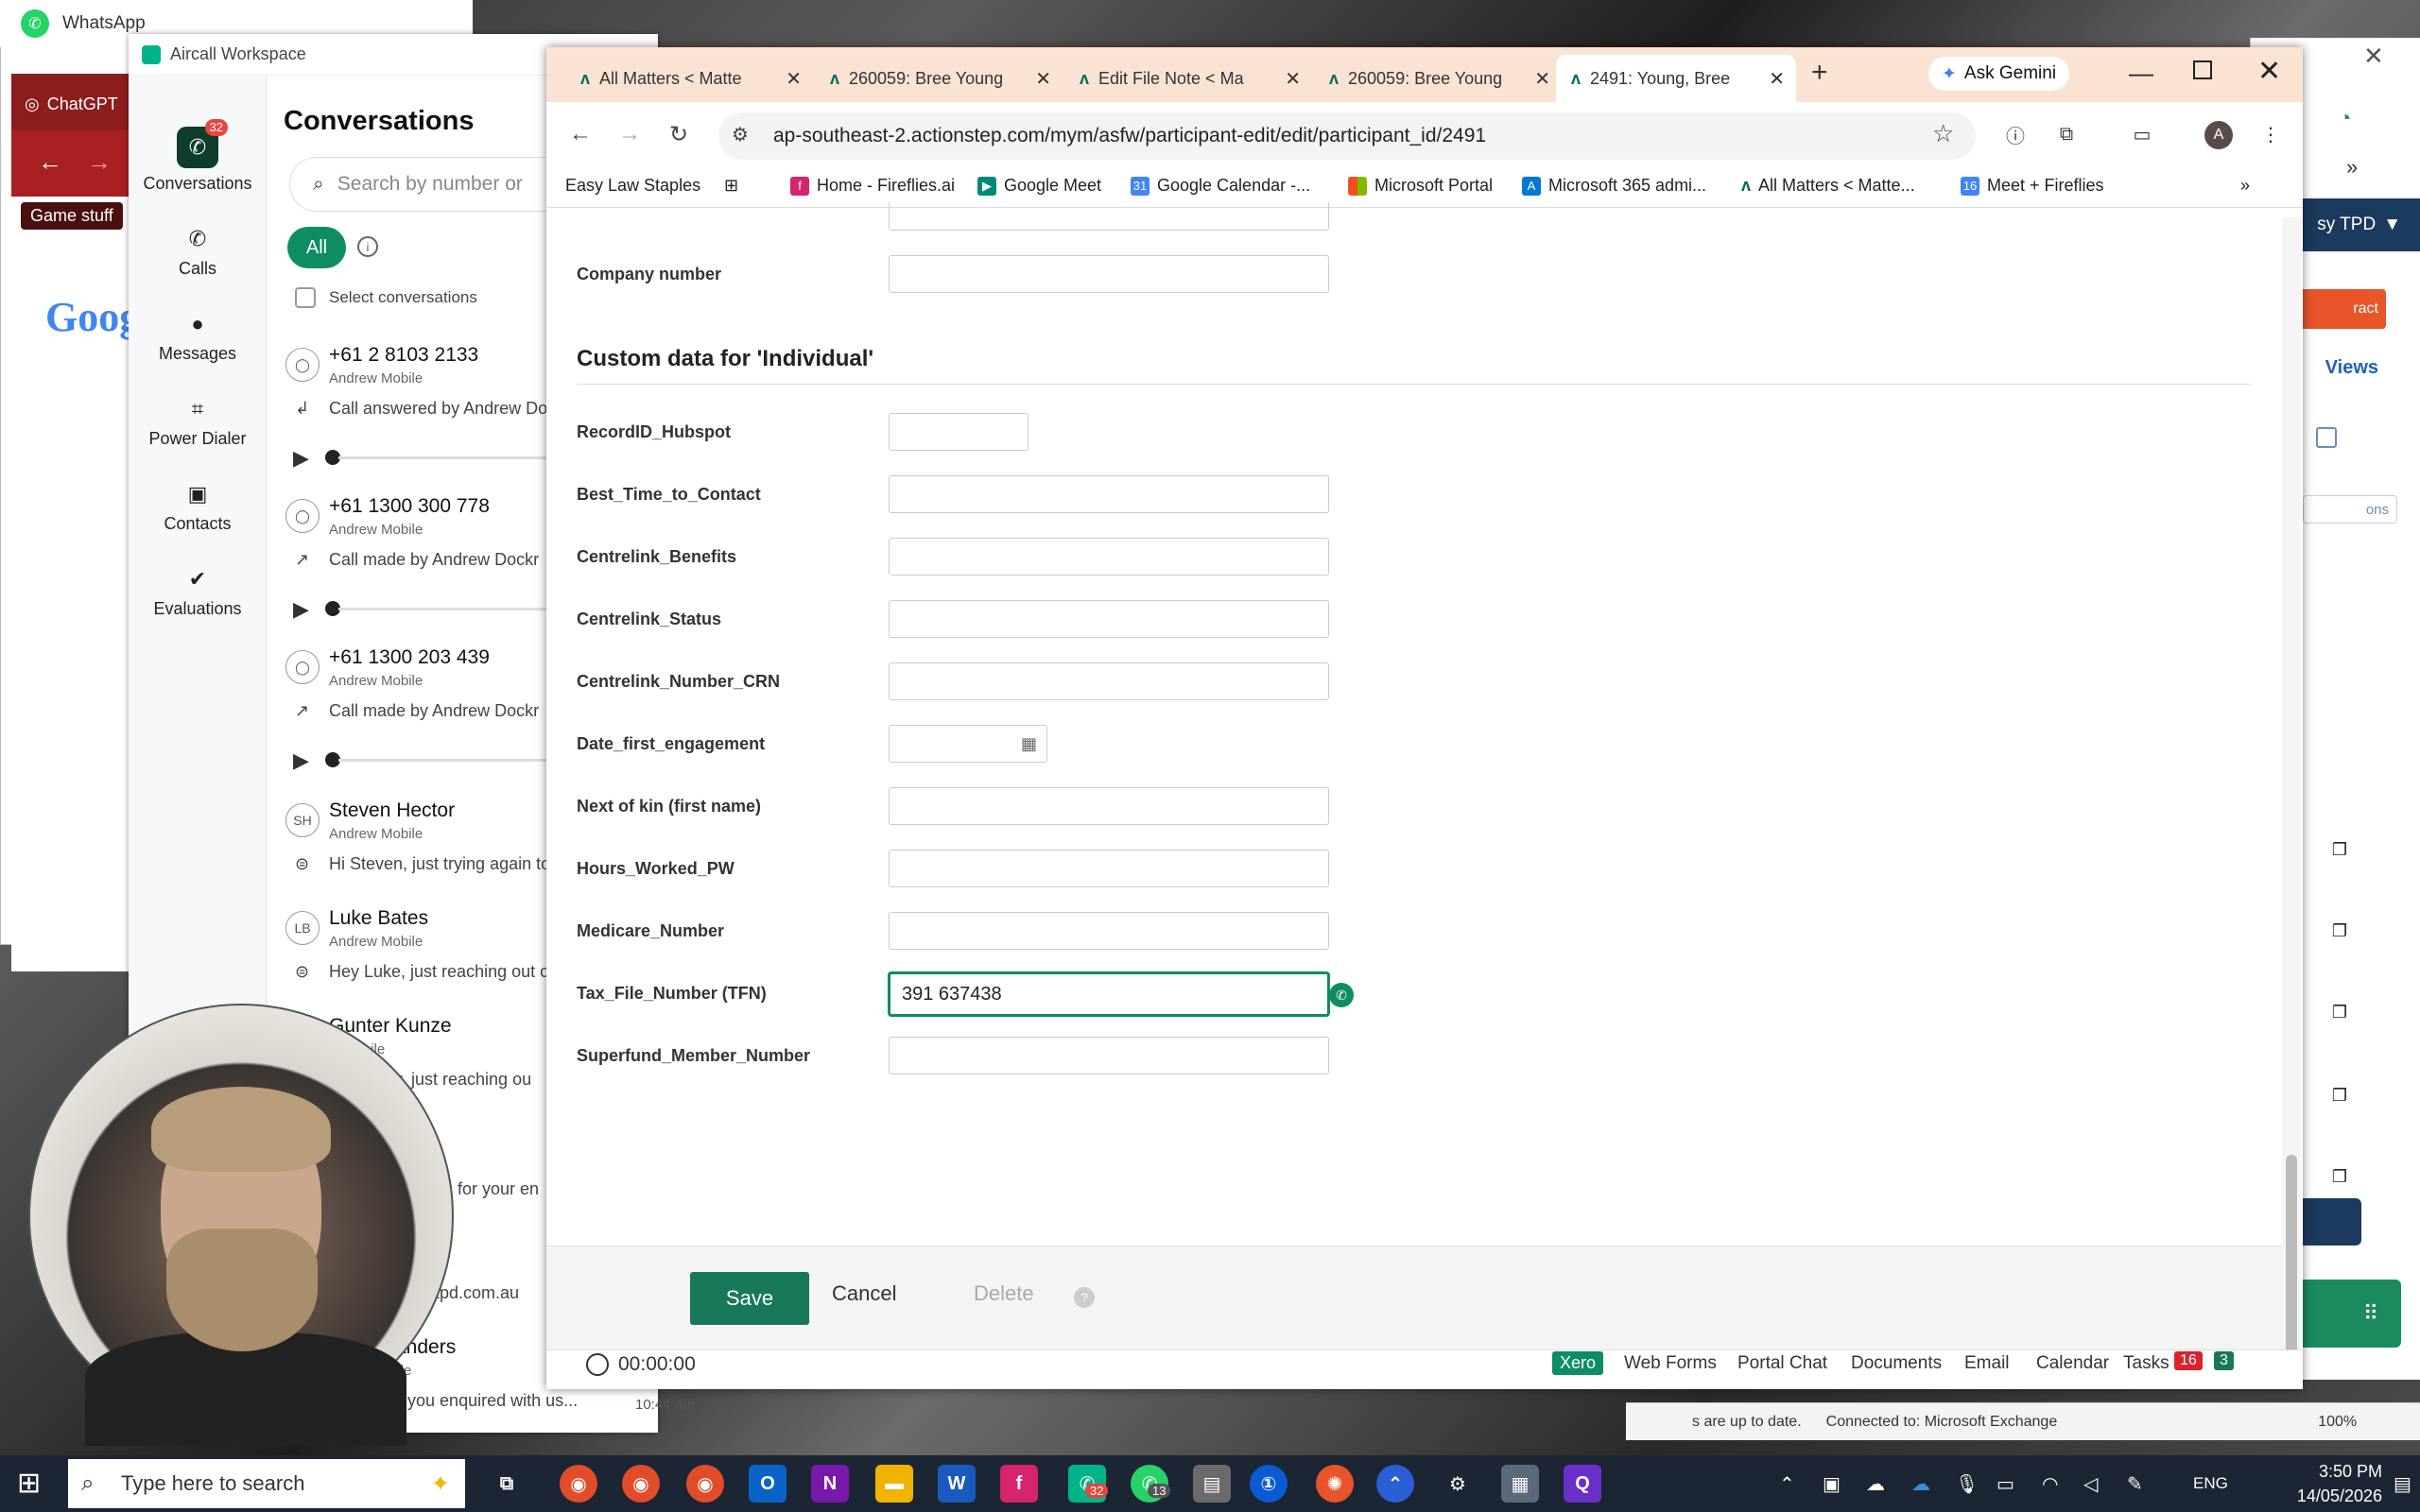 Image resolution: width=2420 pixels, height=1512 pixels. What do you see at coordinates (1943, 133) in the screenshot?
I see `bookmark-star-icon: ☆` at bounding box center [1943, 133].